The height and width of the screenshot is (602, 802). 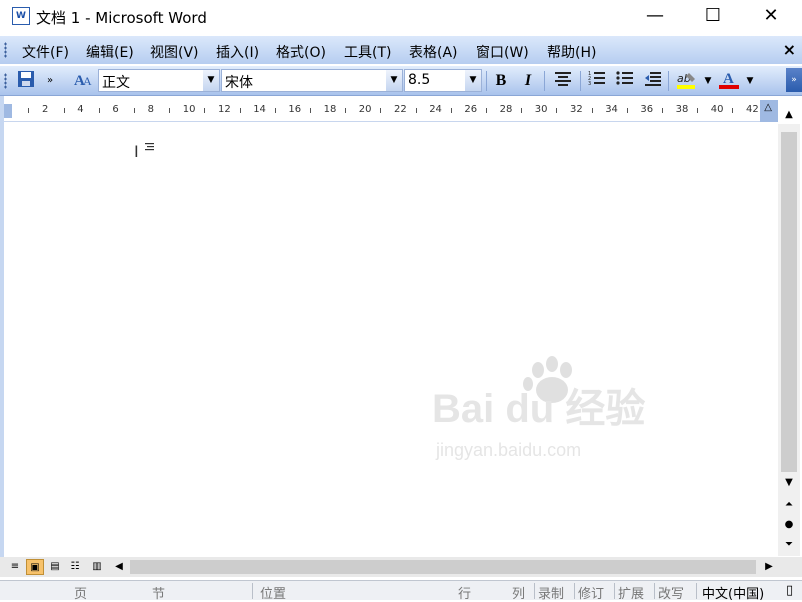 I want to click on bulleted-list-icon, so click(x=625, y=81).